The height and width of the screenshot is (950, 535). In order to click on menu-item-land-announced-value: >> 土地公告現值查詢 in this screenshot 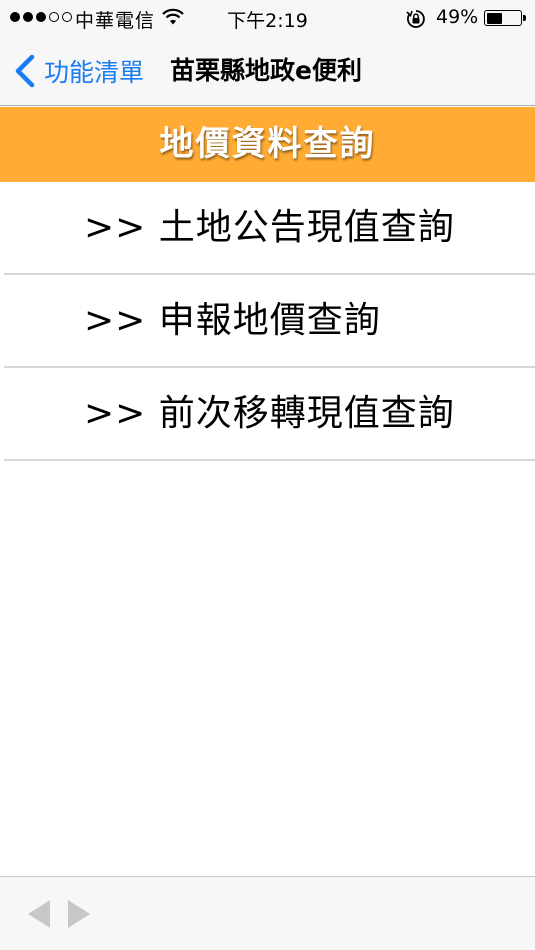, I will do `click(269, 228)`.